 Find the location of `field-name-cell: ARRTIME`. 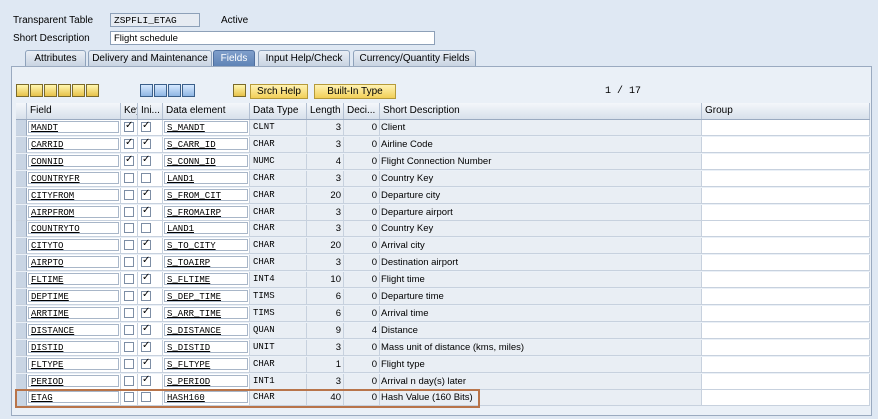

field-name-cell: ARRTIME is located at coordinates (74, 313).